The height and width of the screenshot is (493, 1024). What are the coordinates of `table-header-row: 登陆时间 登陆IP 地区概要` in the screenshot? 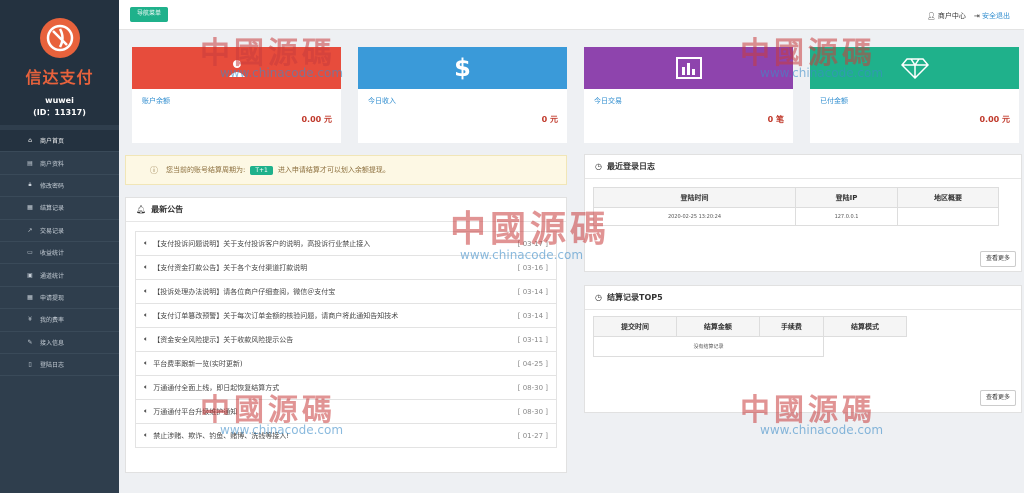 It's located at (796, 197).